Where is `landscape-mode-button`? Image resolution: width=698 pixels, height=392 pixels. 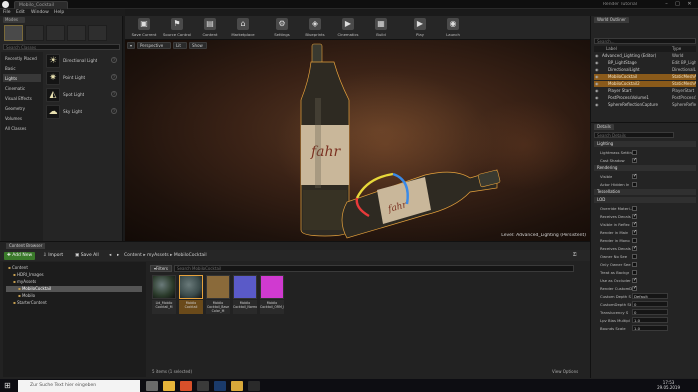
landscape-mode-button is located at coordinates (55, 33).